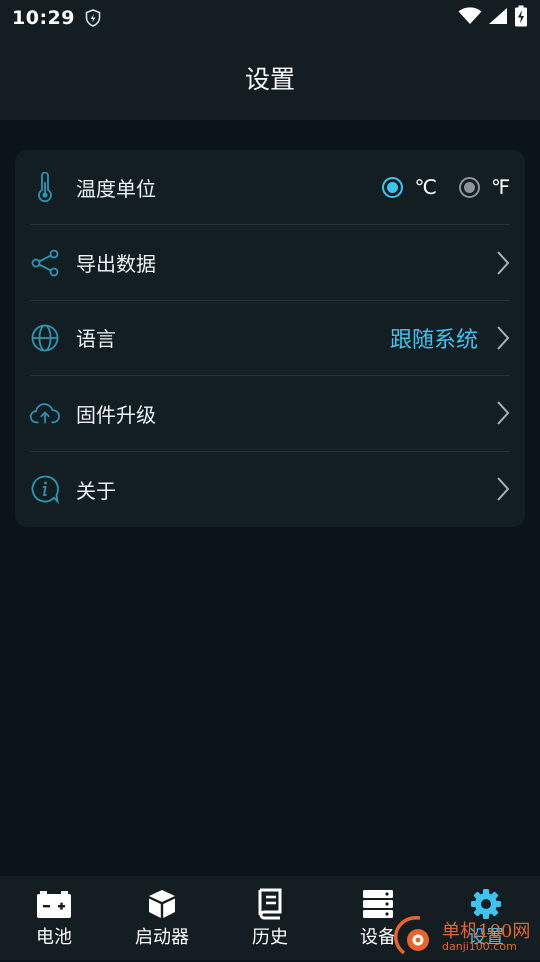 The height and width of the screenshot is (962, 540). I want to click on status-time: 10:29, so click(43, 18).